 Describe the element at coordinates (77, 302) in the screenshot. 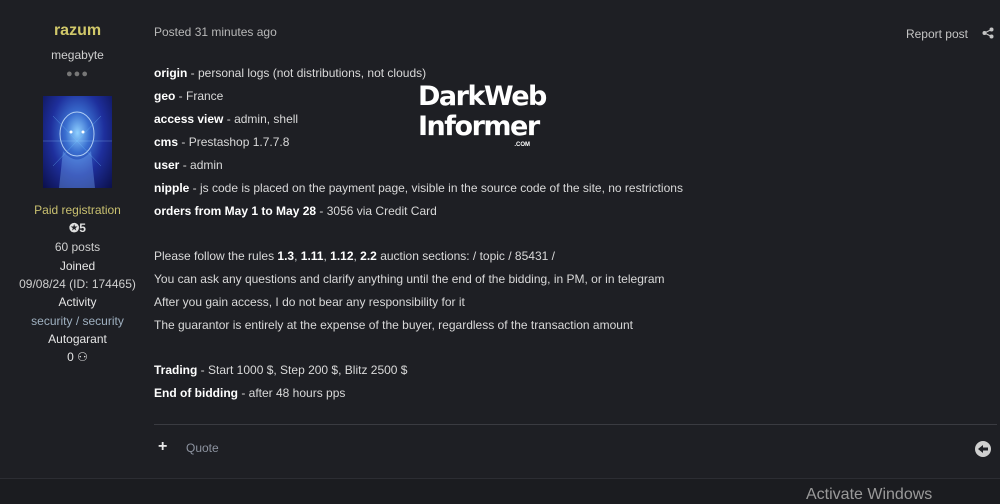

I see `activity-label: Activity` at that location.